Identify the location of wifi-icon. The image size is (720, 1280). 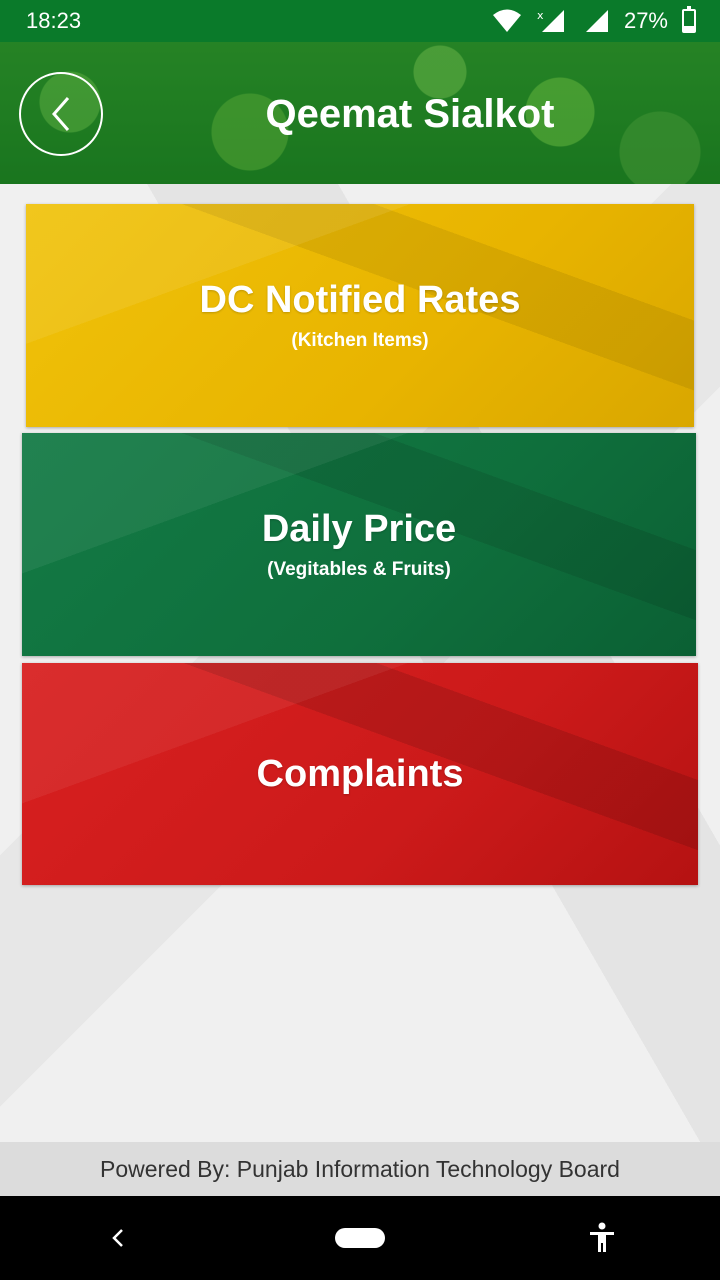
(506, 20).